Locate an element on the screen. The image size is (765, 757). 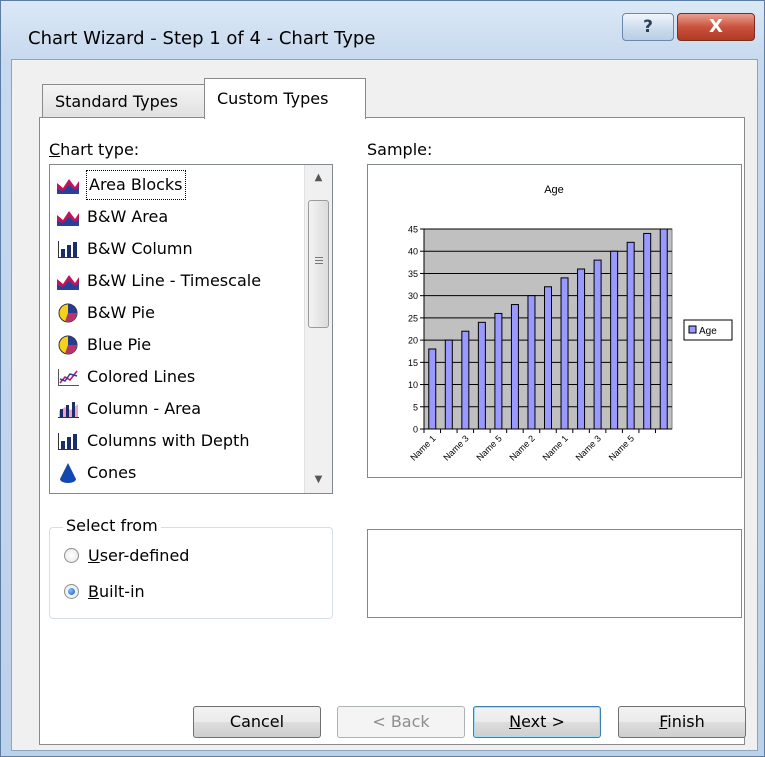
y-tick-label: 25 is located at coordinates (413, 318).